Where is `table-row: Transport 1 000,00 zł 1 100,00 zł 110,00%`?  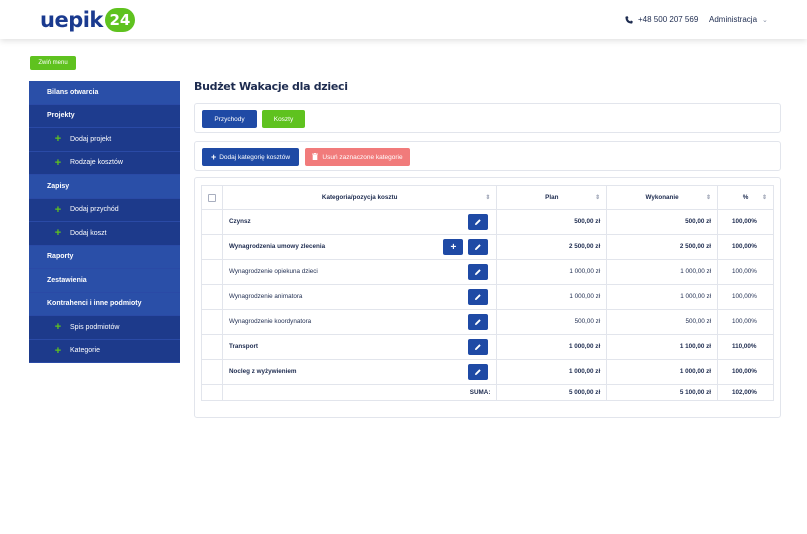 table-row: Transport 1 000,00 zł 1 100,00 zł 110,00% is located at coordinates (487, 347).